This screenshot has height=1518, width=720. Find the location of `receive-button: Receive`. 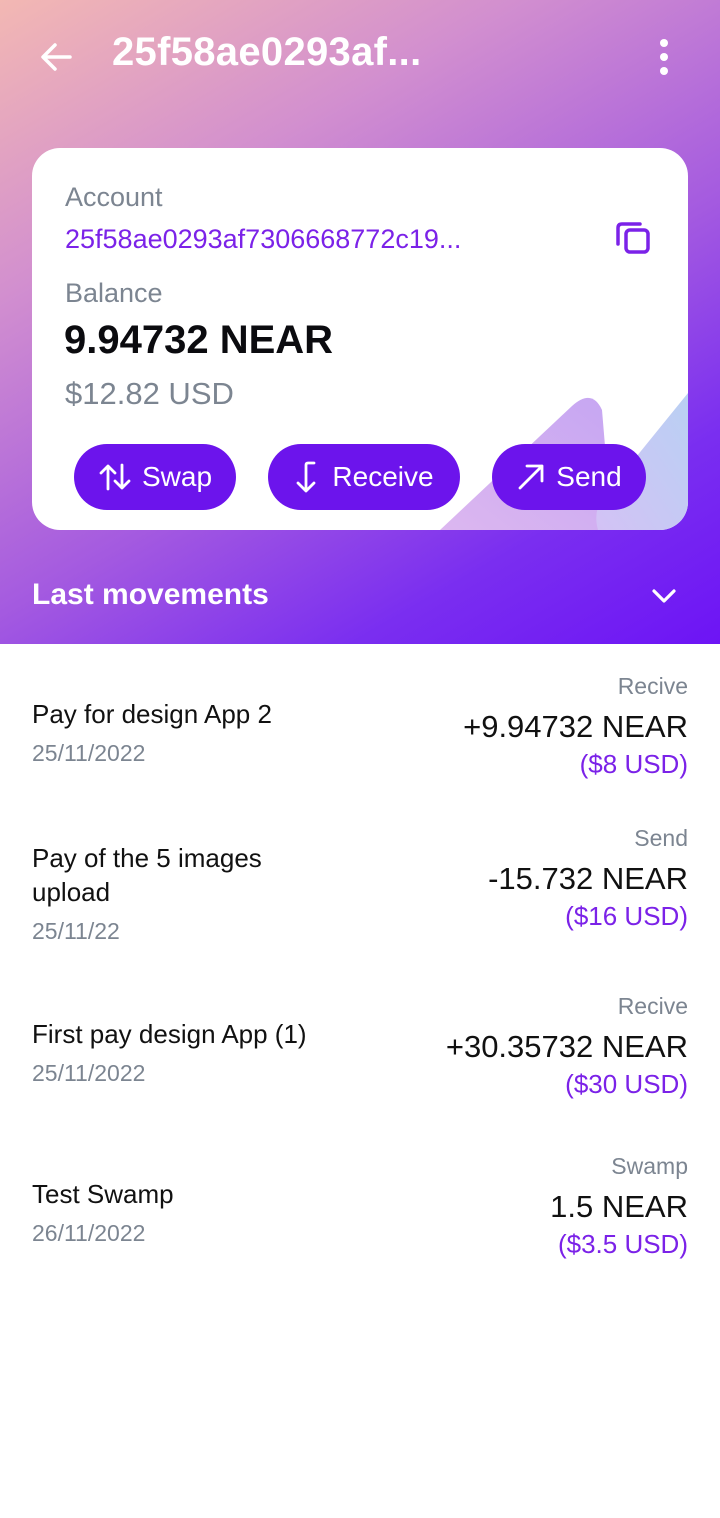

receive-button: Receive is located at coordinates (364, 477).